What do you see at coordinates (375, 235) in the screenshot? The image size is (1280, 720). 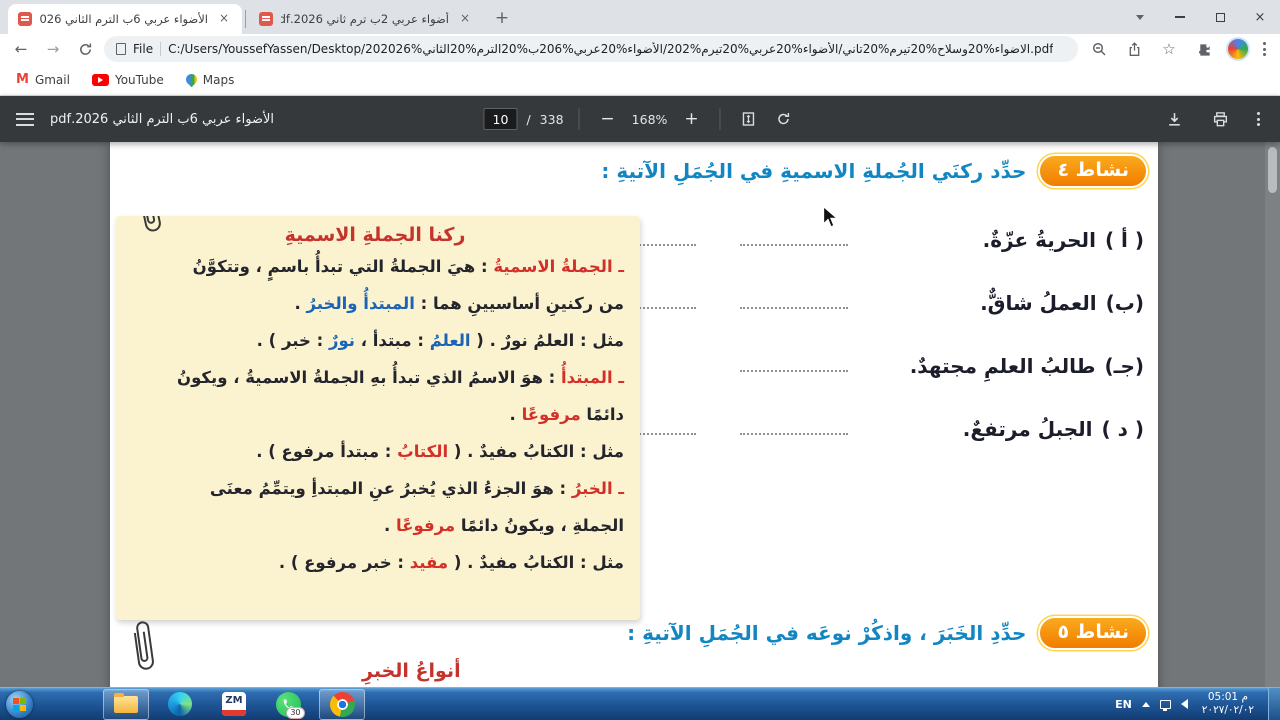 I see `grammar-box-title: ركنا الجملةِ الاسميةِ` at bounding box center [375, 235].